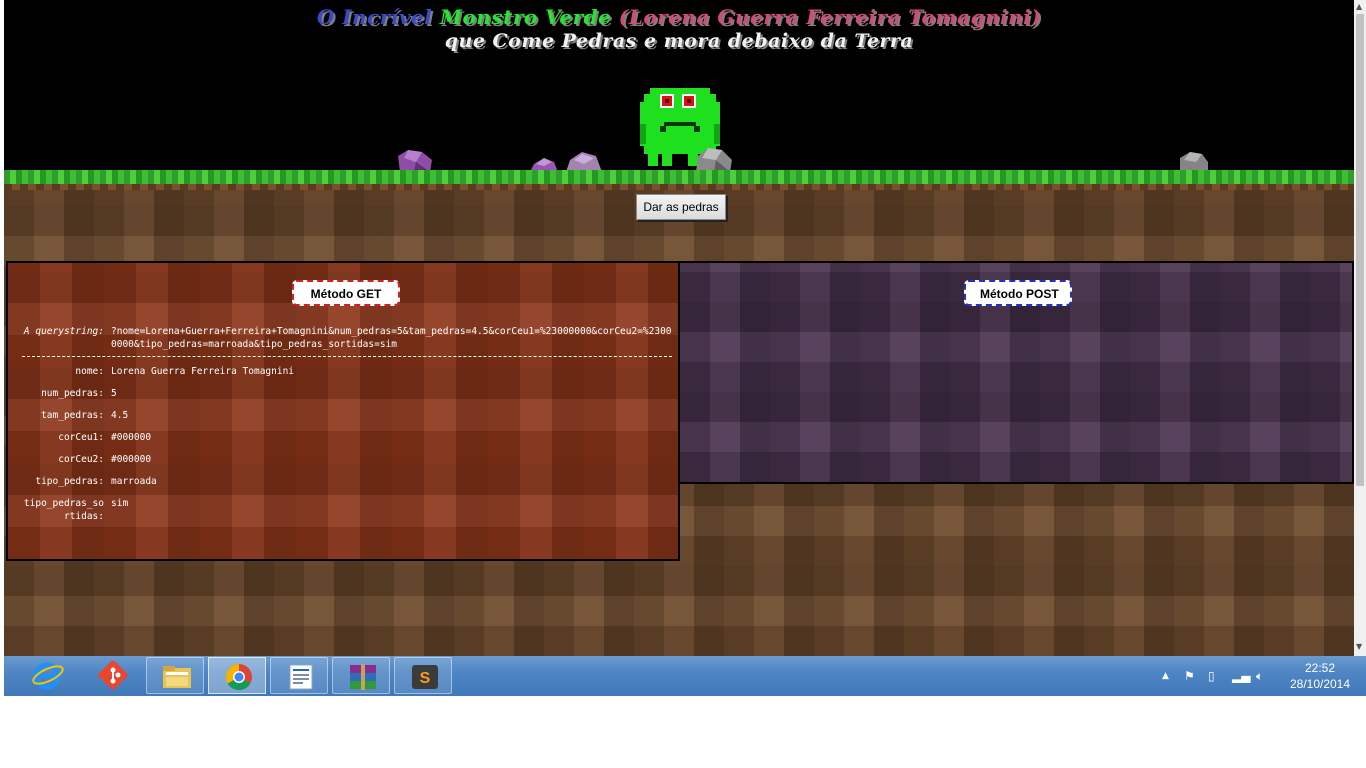  What do you see at coordinates (378, 17) in the screenshot?
I see `title-prefix: O Incrível` at bounding box center [378, 17].